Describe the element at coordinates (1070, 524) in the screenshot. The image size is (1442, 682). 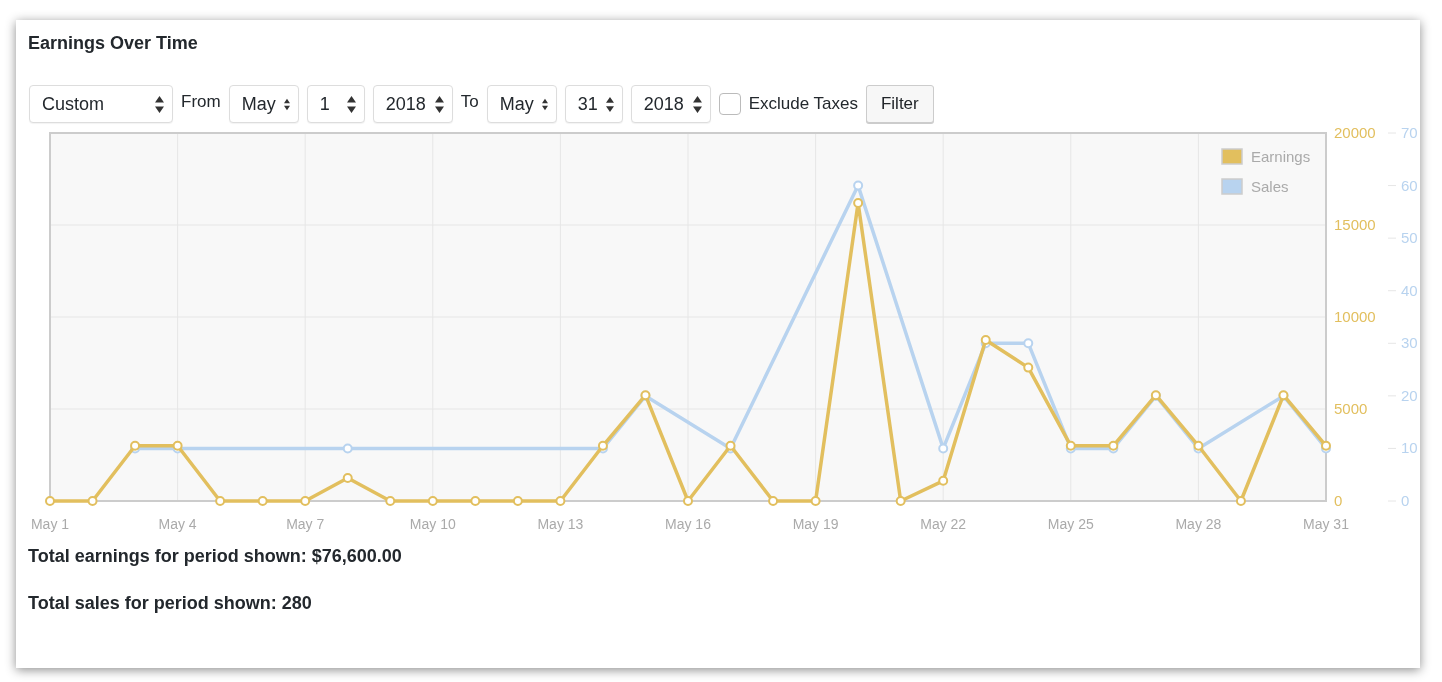
I see `axis-tick-label: May 25` at that location.